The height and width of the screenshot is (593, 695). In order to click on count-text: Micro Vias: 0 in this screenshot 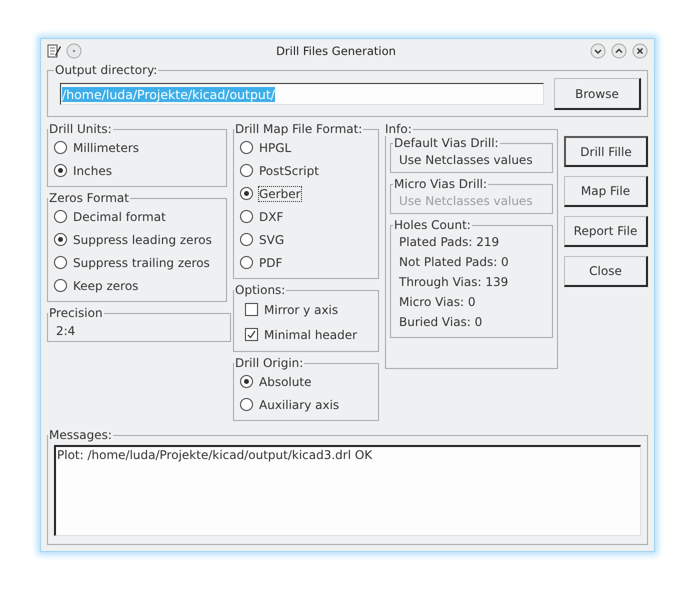, I will do `click(437, 302)`.